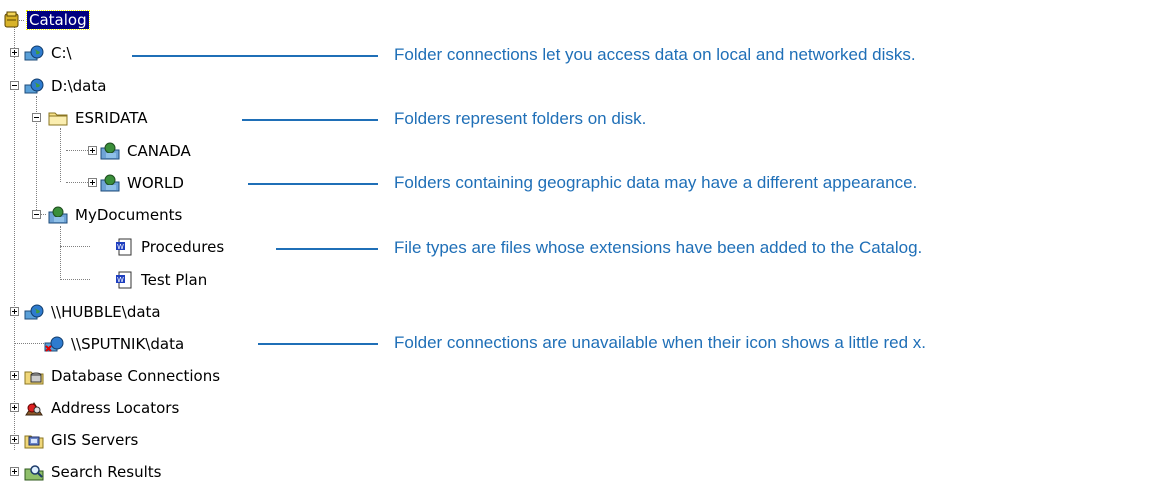 Image resolution: width=1162 pixels, height=483 pixels. What do you see at coordinates (36, 117) in the screenshot?
I see `collapse-toggle-esridata` at bounding box center [36, 117].